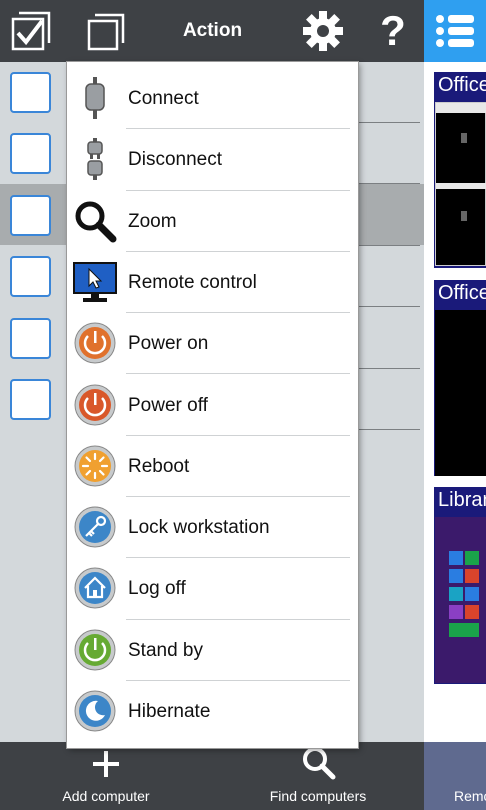 The image size is (486, 810). I want to click on menu-item-power-off: Power off, so click(212, 405).